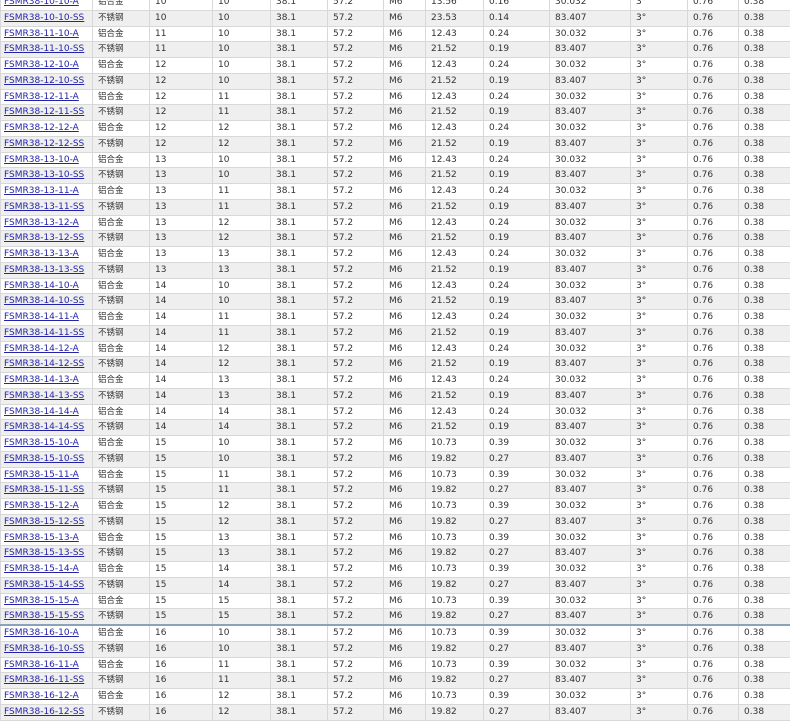 Image resolution: width=790 pixels, height=724 pixels. I want to click on part-number-link: FSMR38-14-10-A, so click(41, 286).